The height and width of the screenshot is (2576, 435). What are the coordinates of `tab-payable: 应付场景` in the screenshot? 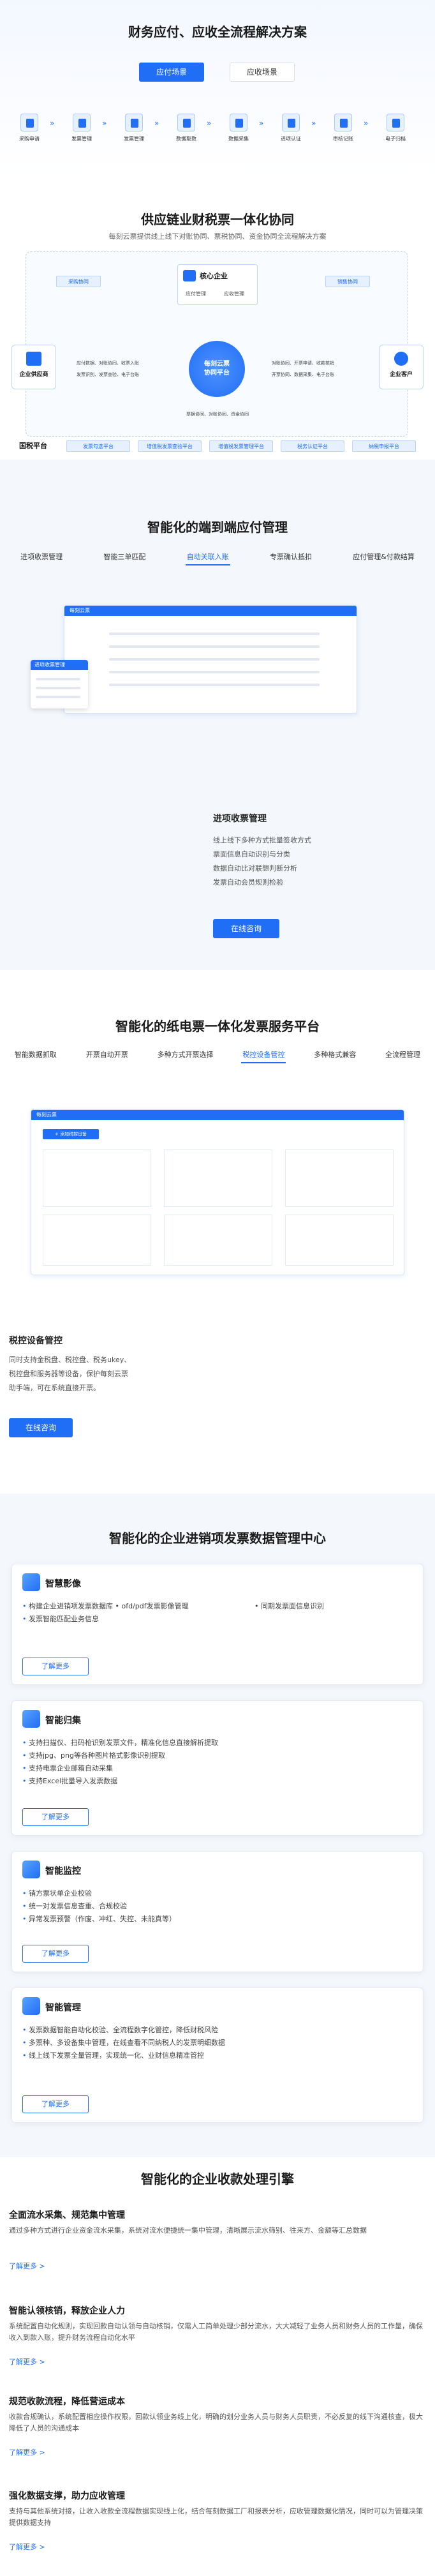 It's located at (171, 72).